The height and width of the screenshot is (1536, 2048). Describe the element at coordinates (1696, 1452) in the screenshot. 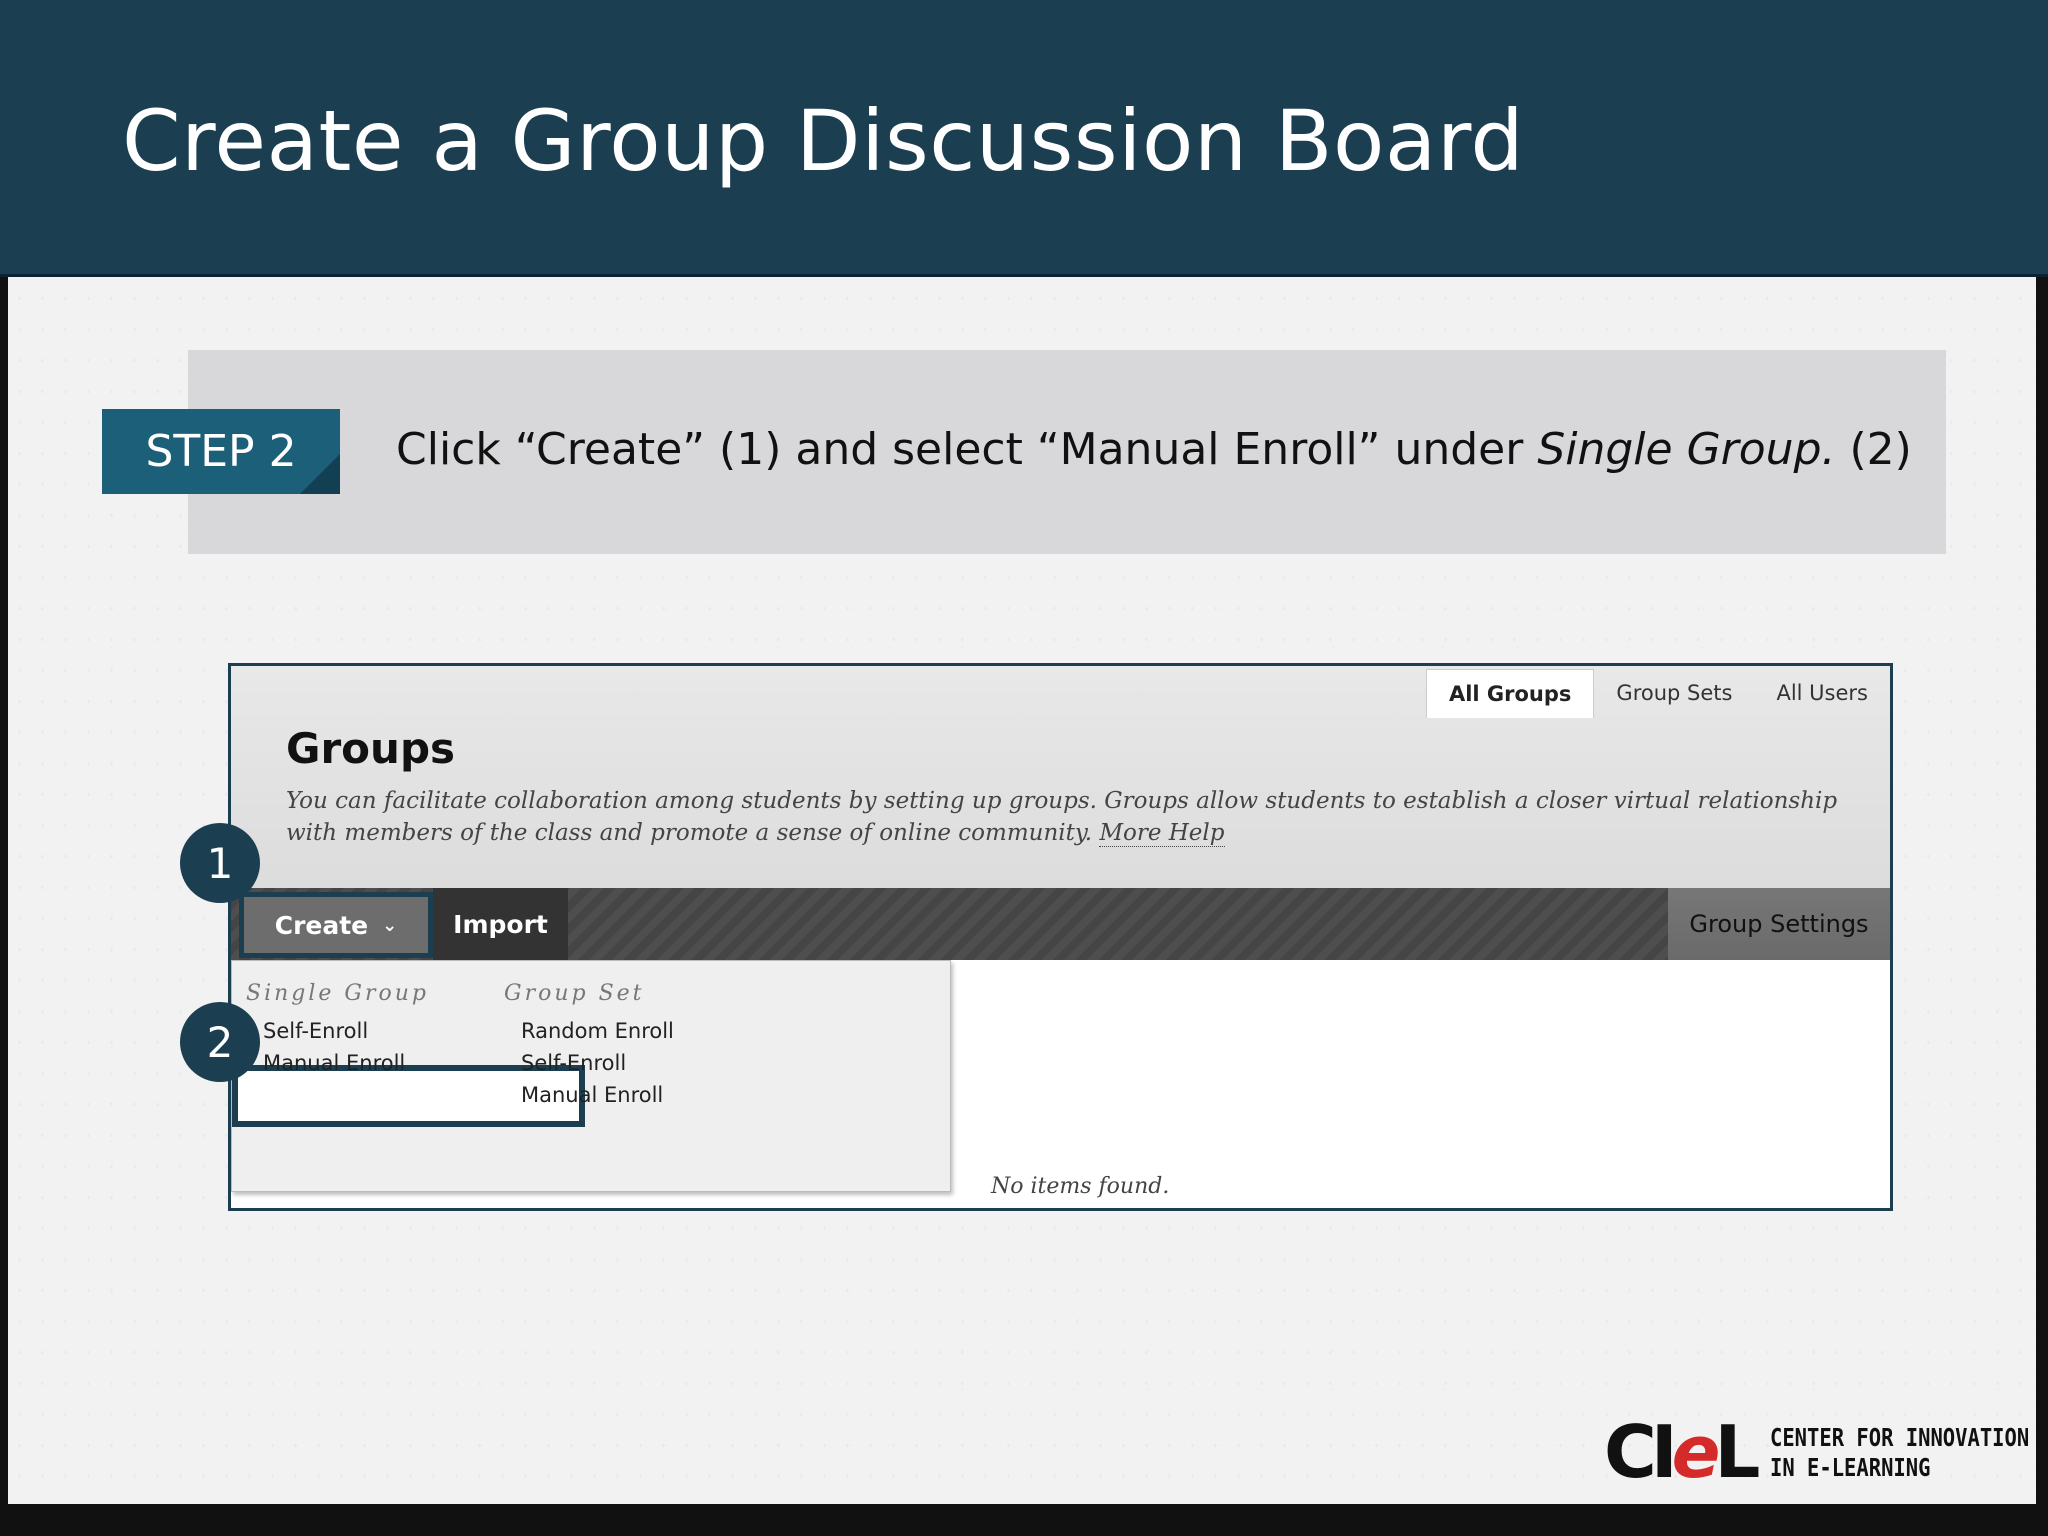

I see `logo-letter-e: e` at that location.